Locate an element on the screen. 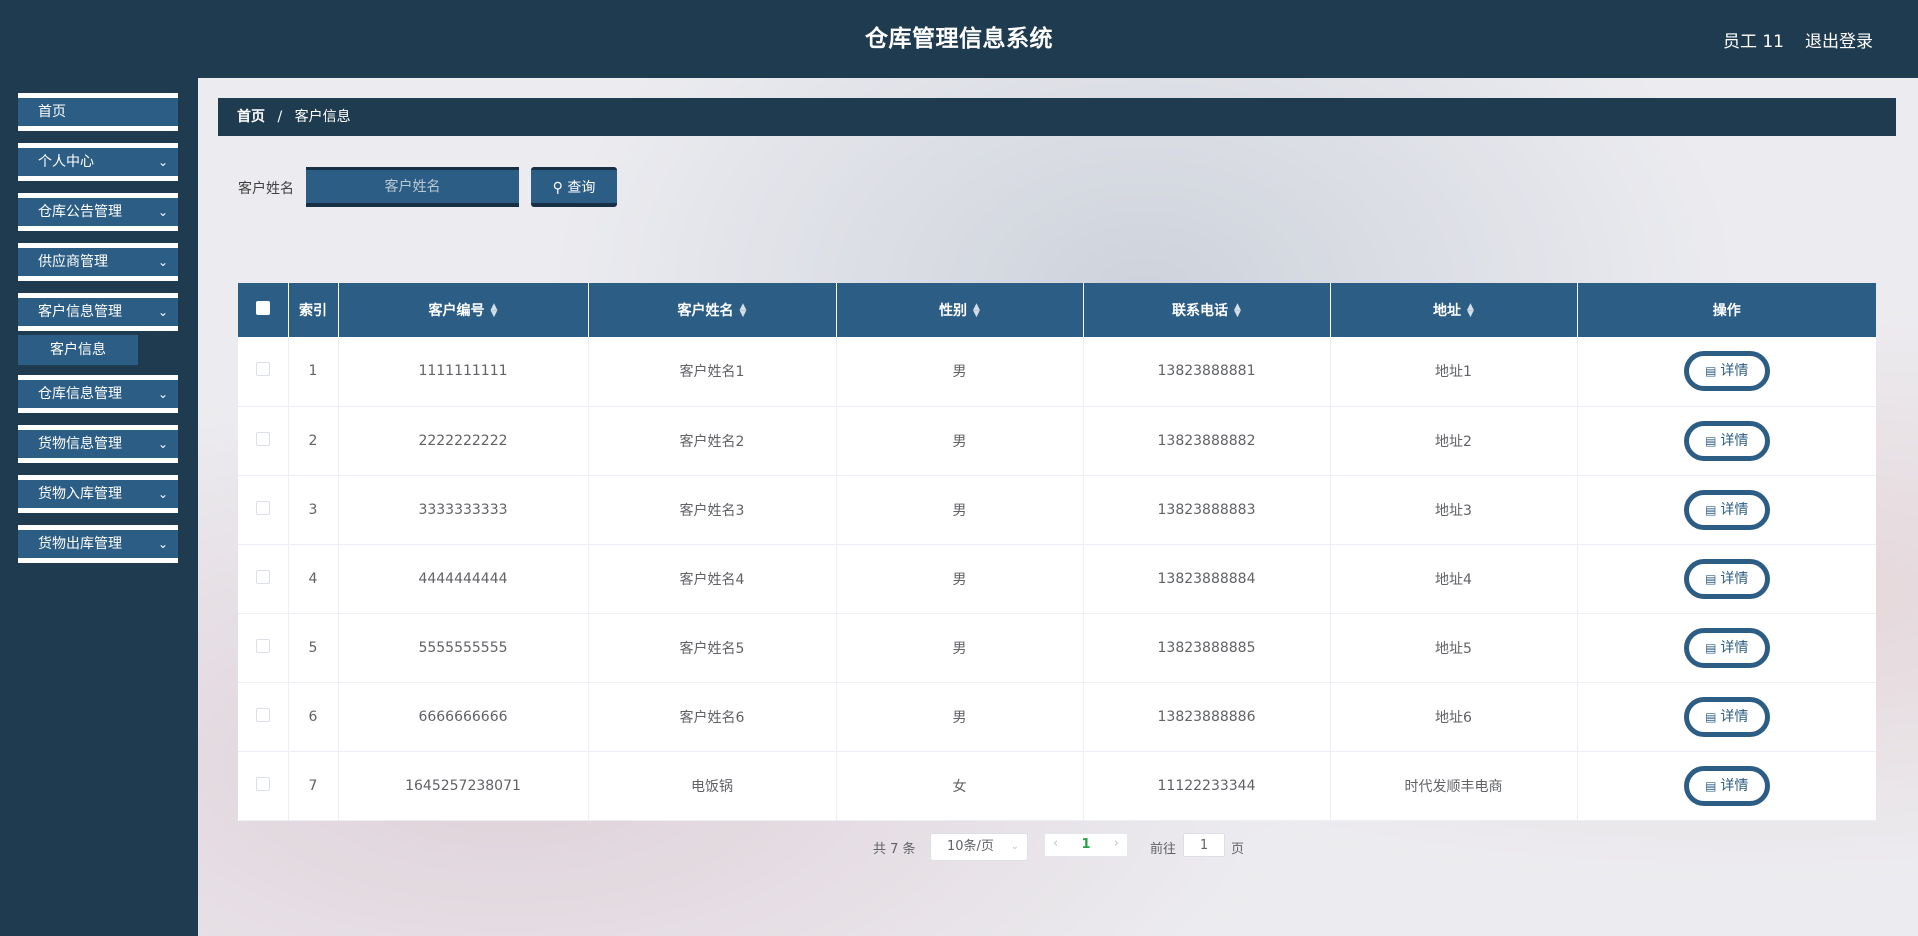 This screenshot has width=1918, height=936. column-header-sortable: 地址 ▲ ▼ is located at coordinates (1454, 310).